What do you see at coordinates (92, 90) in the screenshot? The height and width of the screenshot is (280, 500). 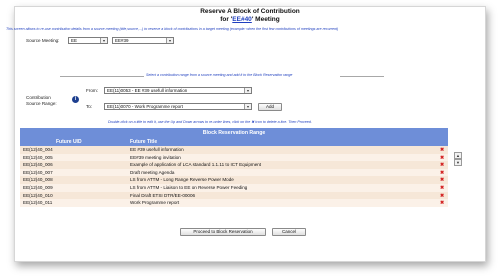 I see `from-label: From:` at bounding box center [92, 90].